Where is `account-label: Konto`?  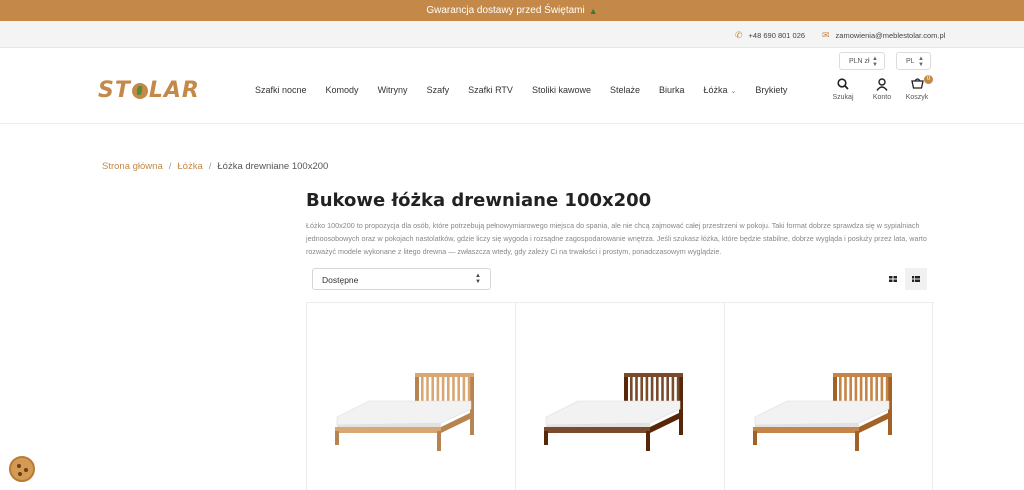 account-label: Konto is located at coordinates (882, 97).